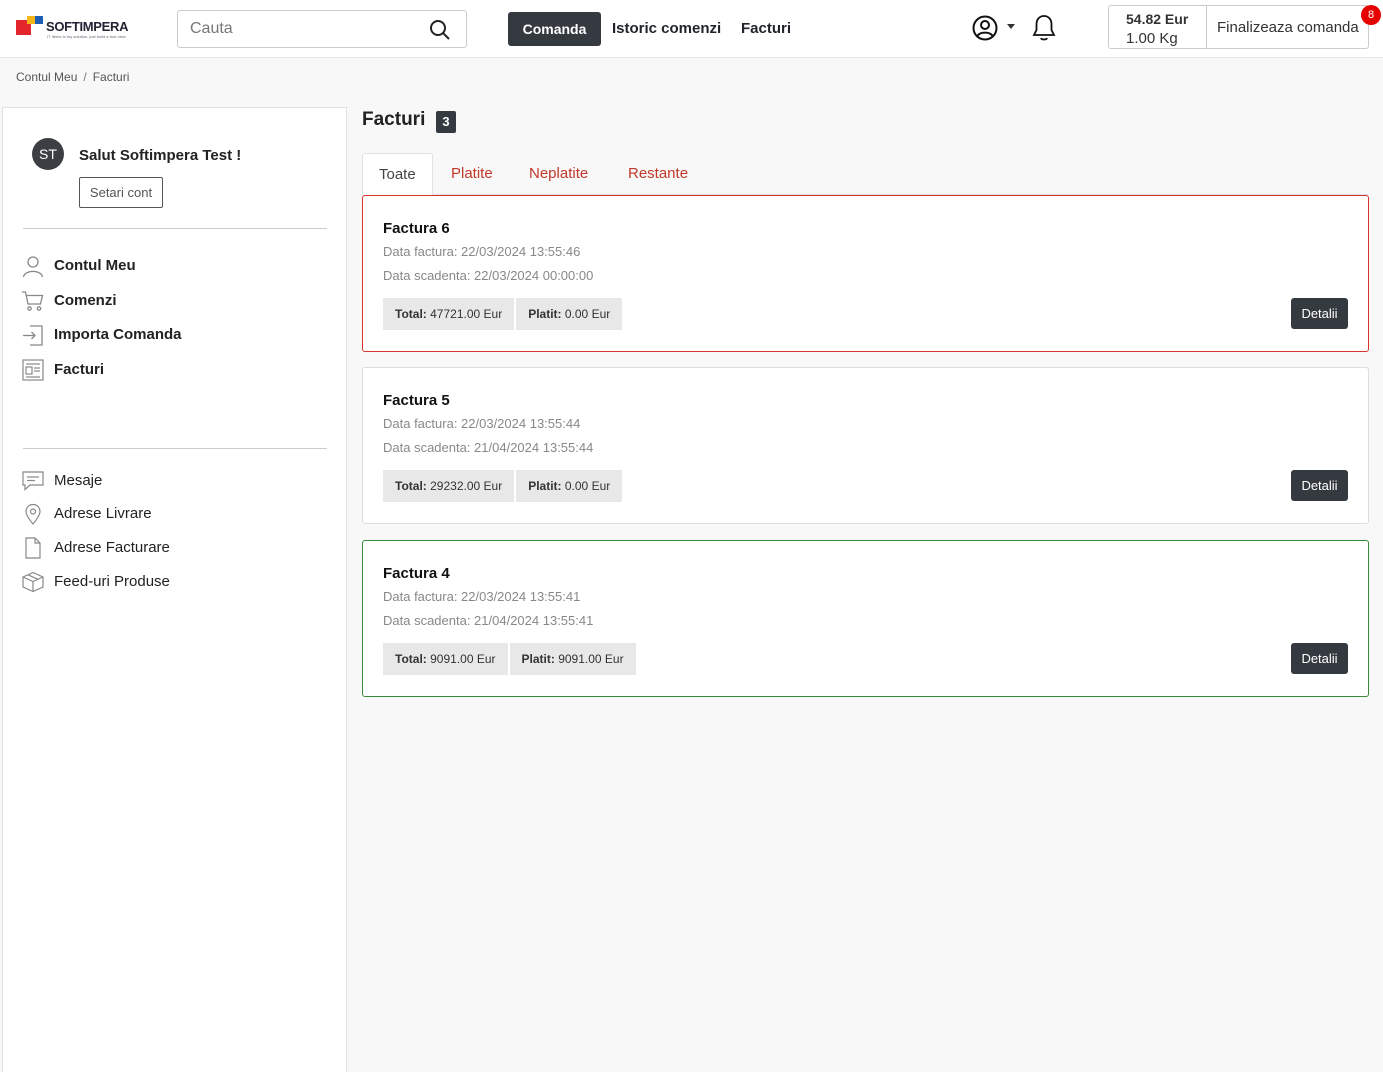 The width and height of the screenshot is (1383, 1072). Describe the element at coordinates (48, 154) in the screenshot. I see `avatar: ST` at that location.